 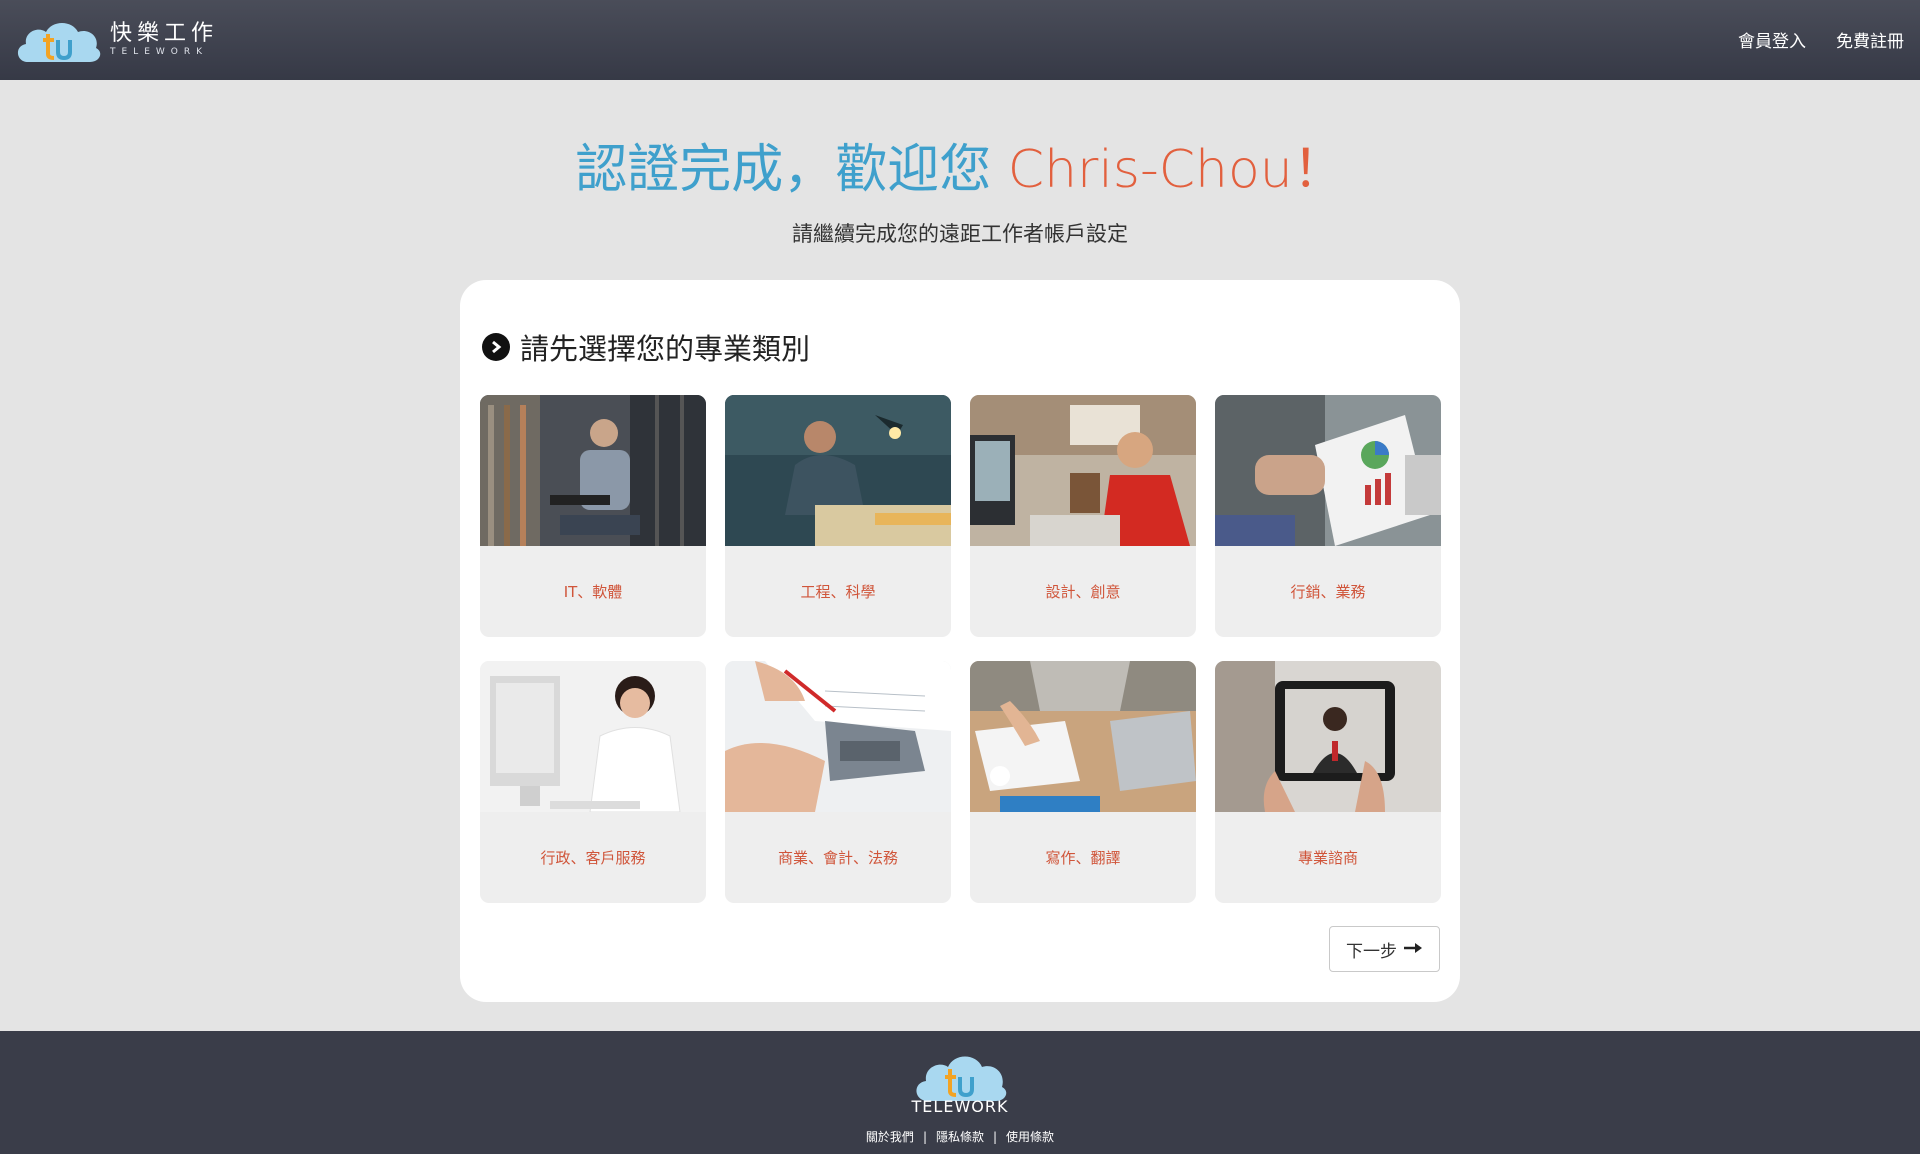 What do you see at coordinates (1327, 858) in the screenshot?
I see `category-label: 專業諮商` at bounding box center [1327, 858].